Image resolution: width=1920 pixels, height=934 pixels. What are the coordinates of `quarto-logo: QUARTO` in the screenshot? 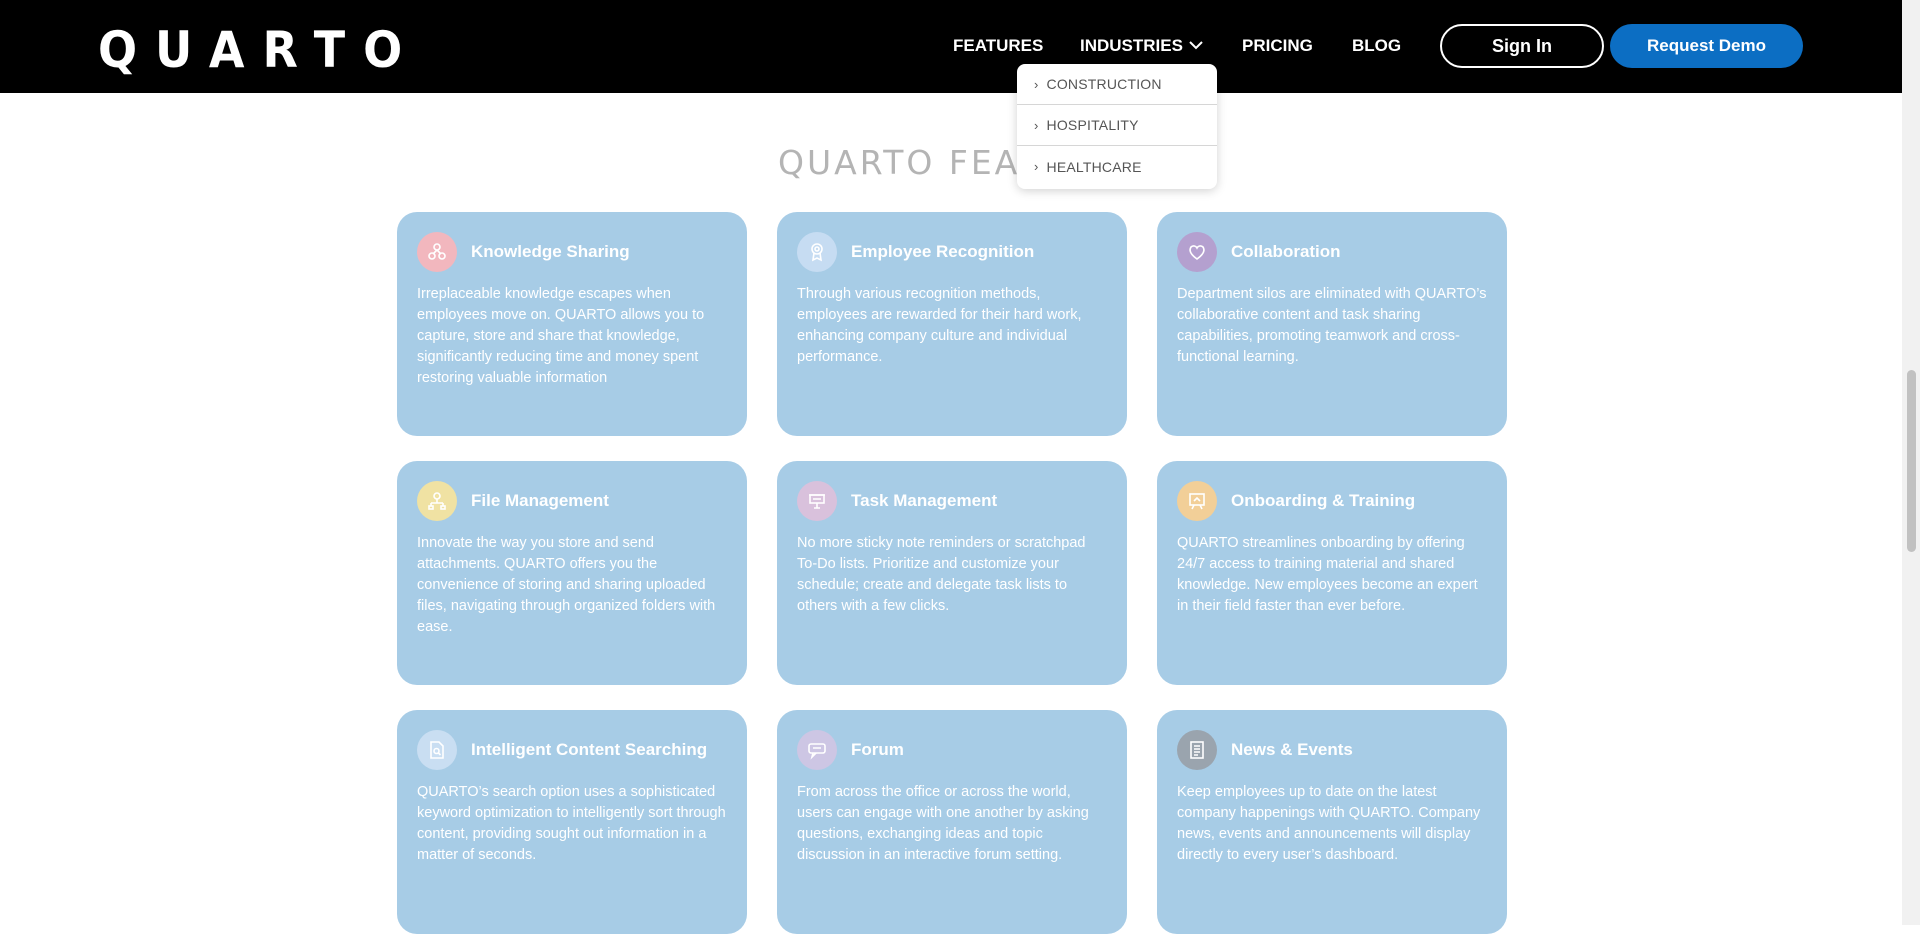 It's located at (259, 50).